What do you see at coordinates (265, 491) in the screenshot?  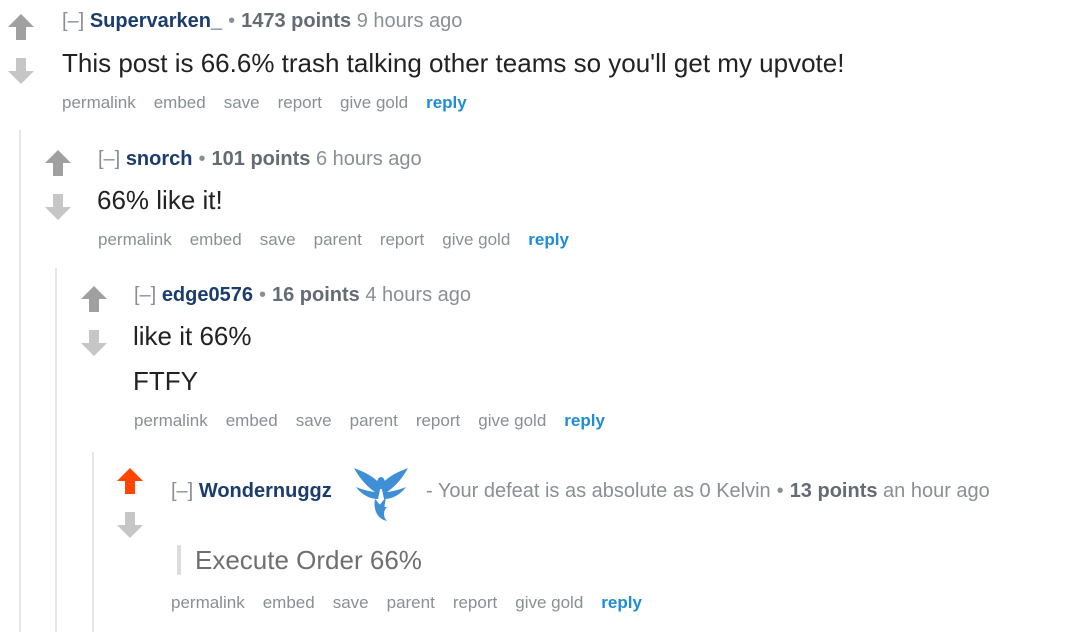 I see `author-link: Wondernuggz` at bounding box center [265, 491].